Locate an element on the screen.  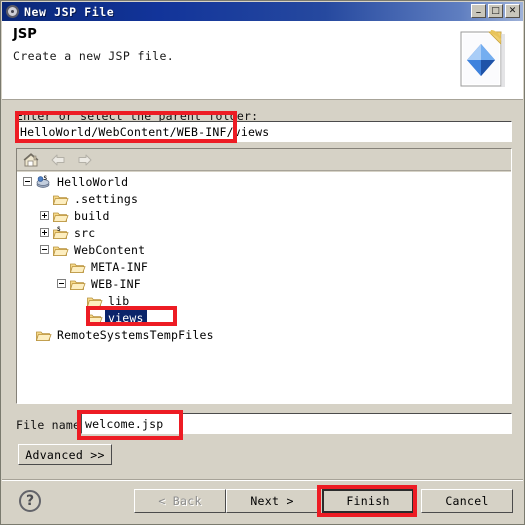
tree-item-label: META-INF is located at coordinates (119, 266).